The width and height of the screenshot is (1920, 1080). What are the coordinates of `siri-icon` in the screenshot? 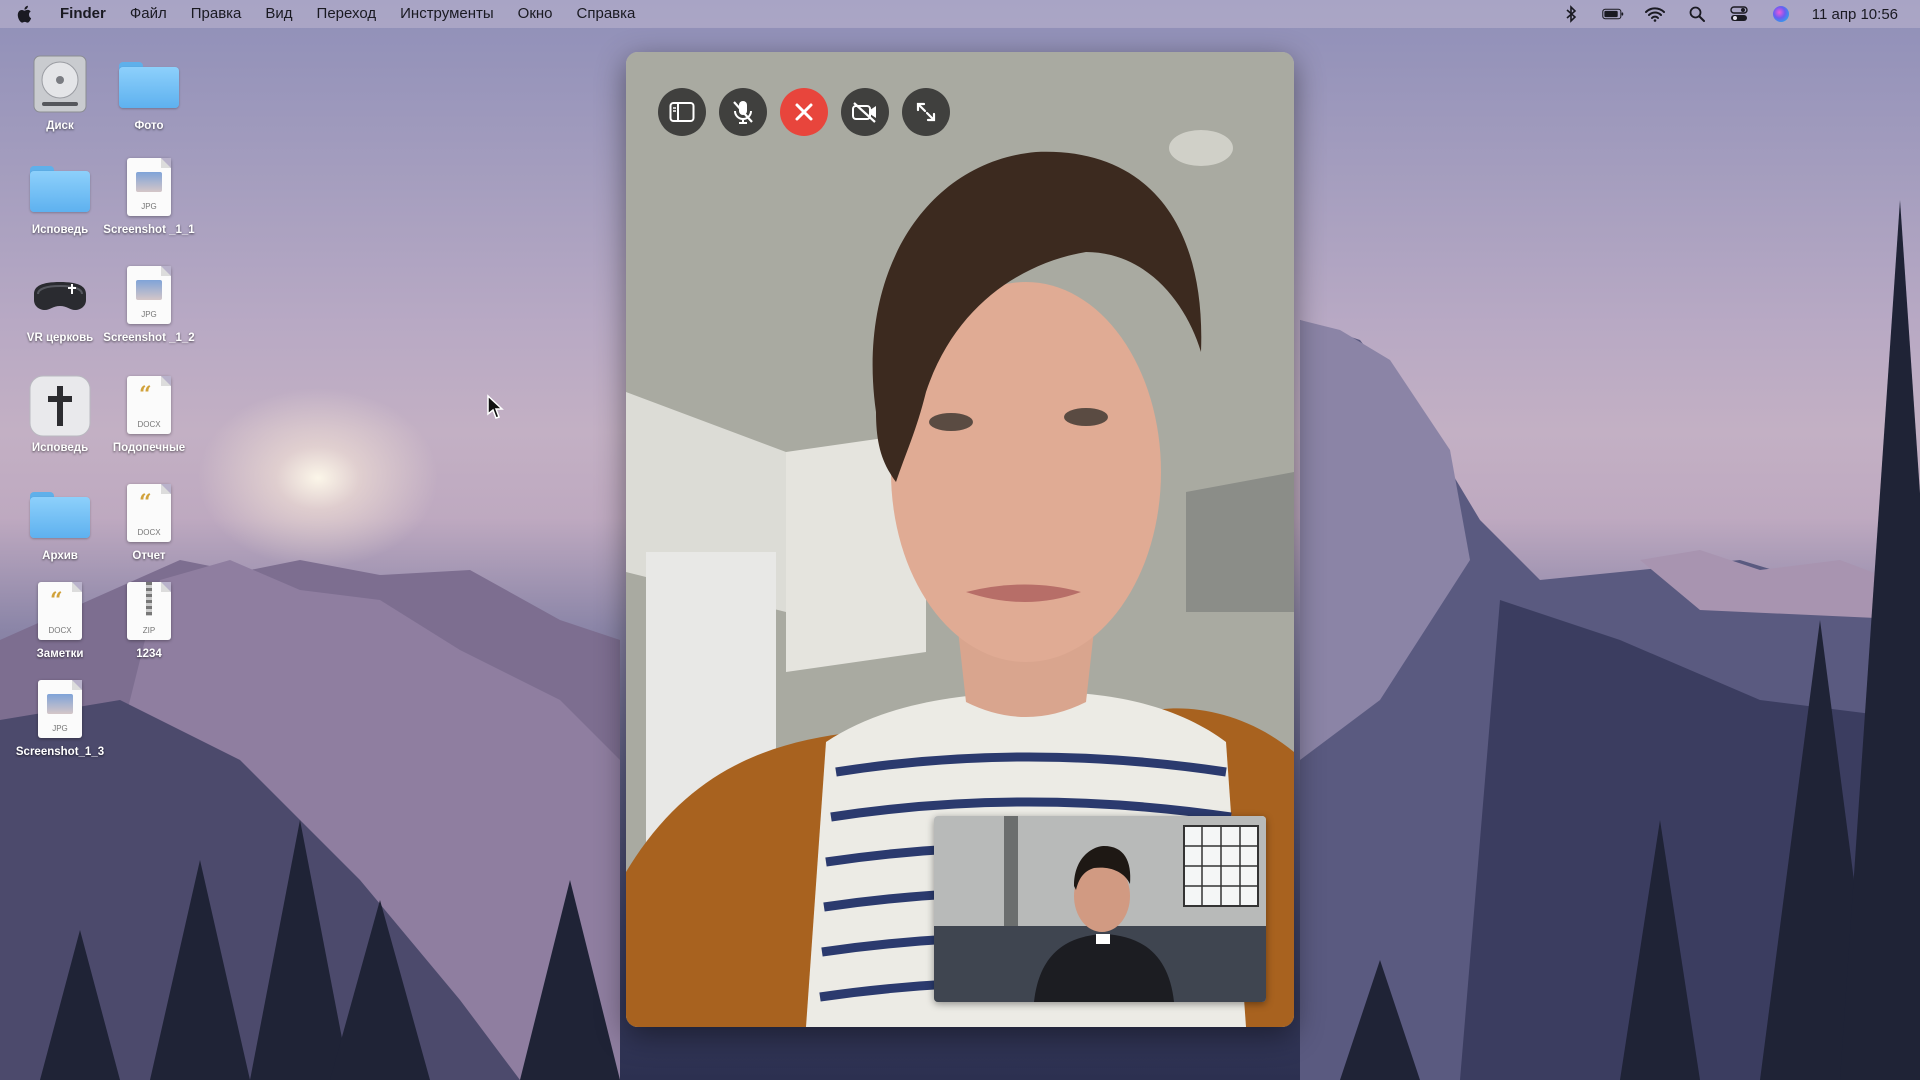 It's located at (1781, 14).